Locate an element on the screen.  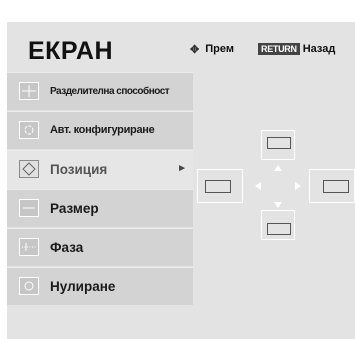
move-arrows-icon: ✥ is located at coordinates (195, 49).